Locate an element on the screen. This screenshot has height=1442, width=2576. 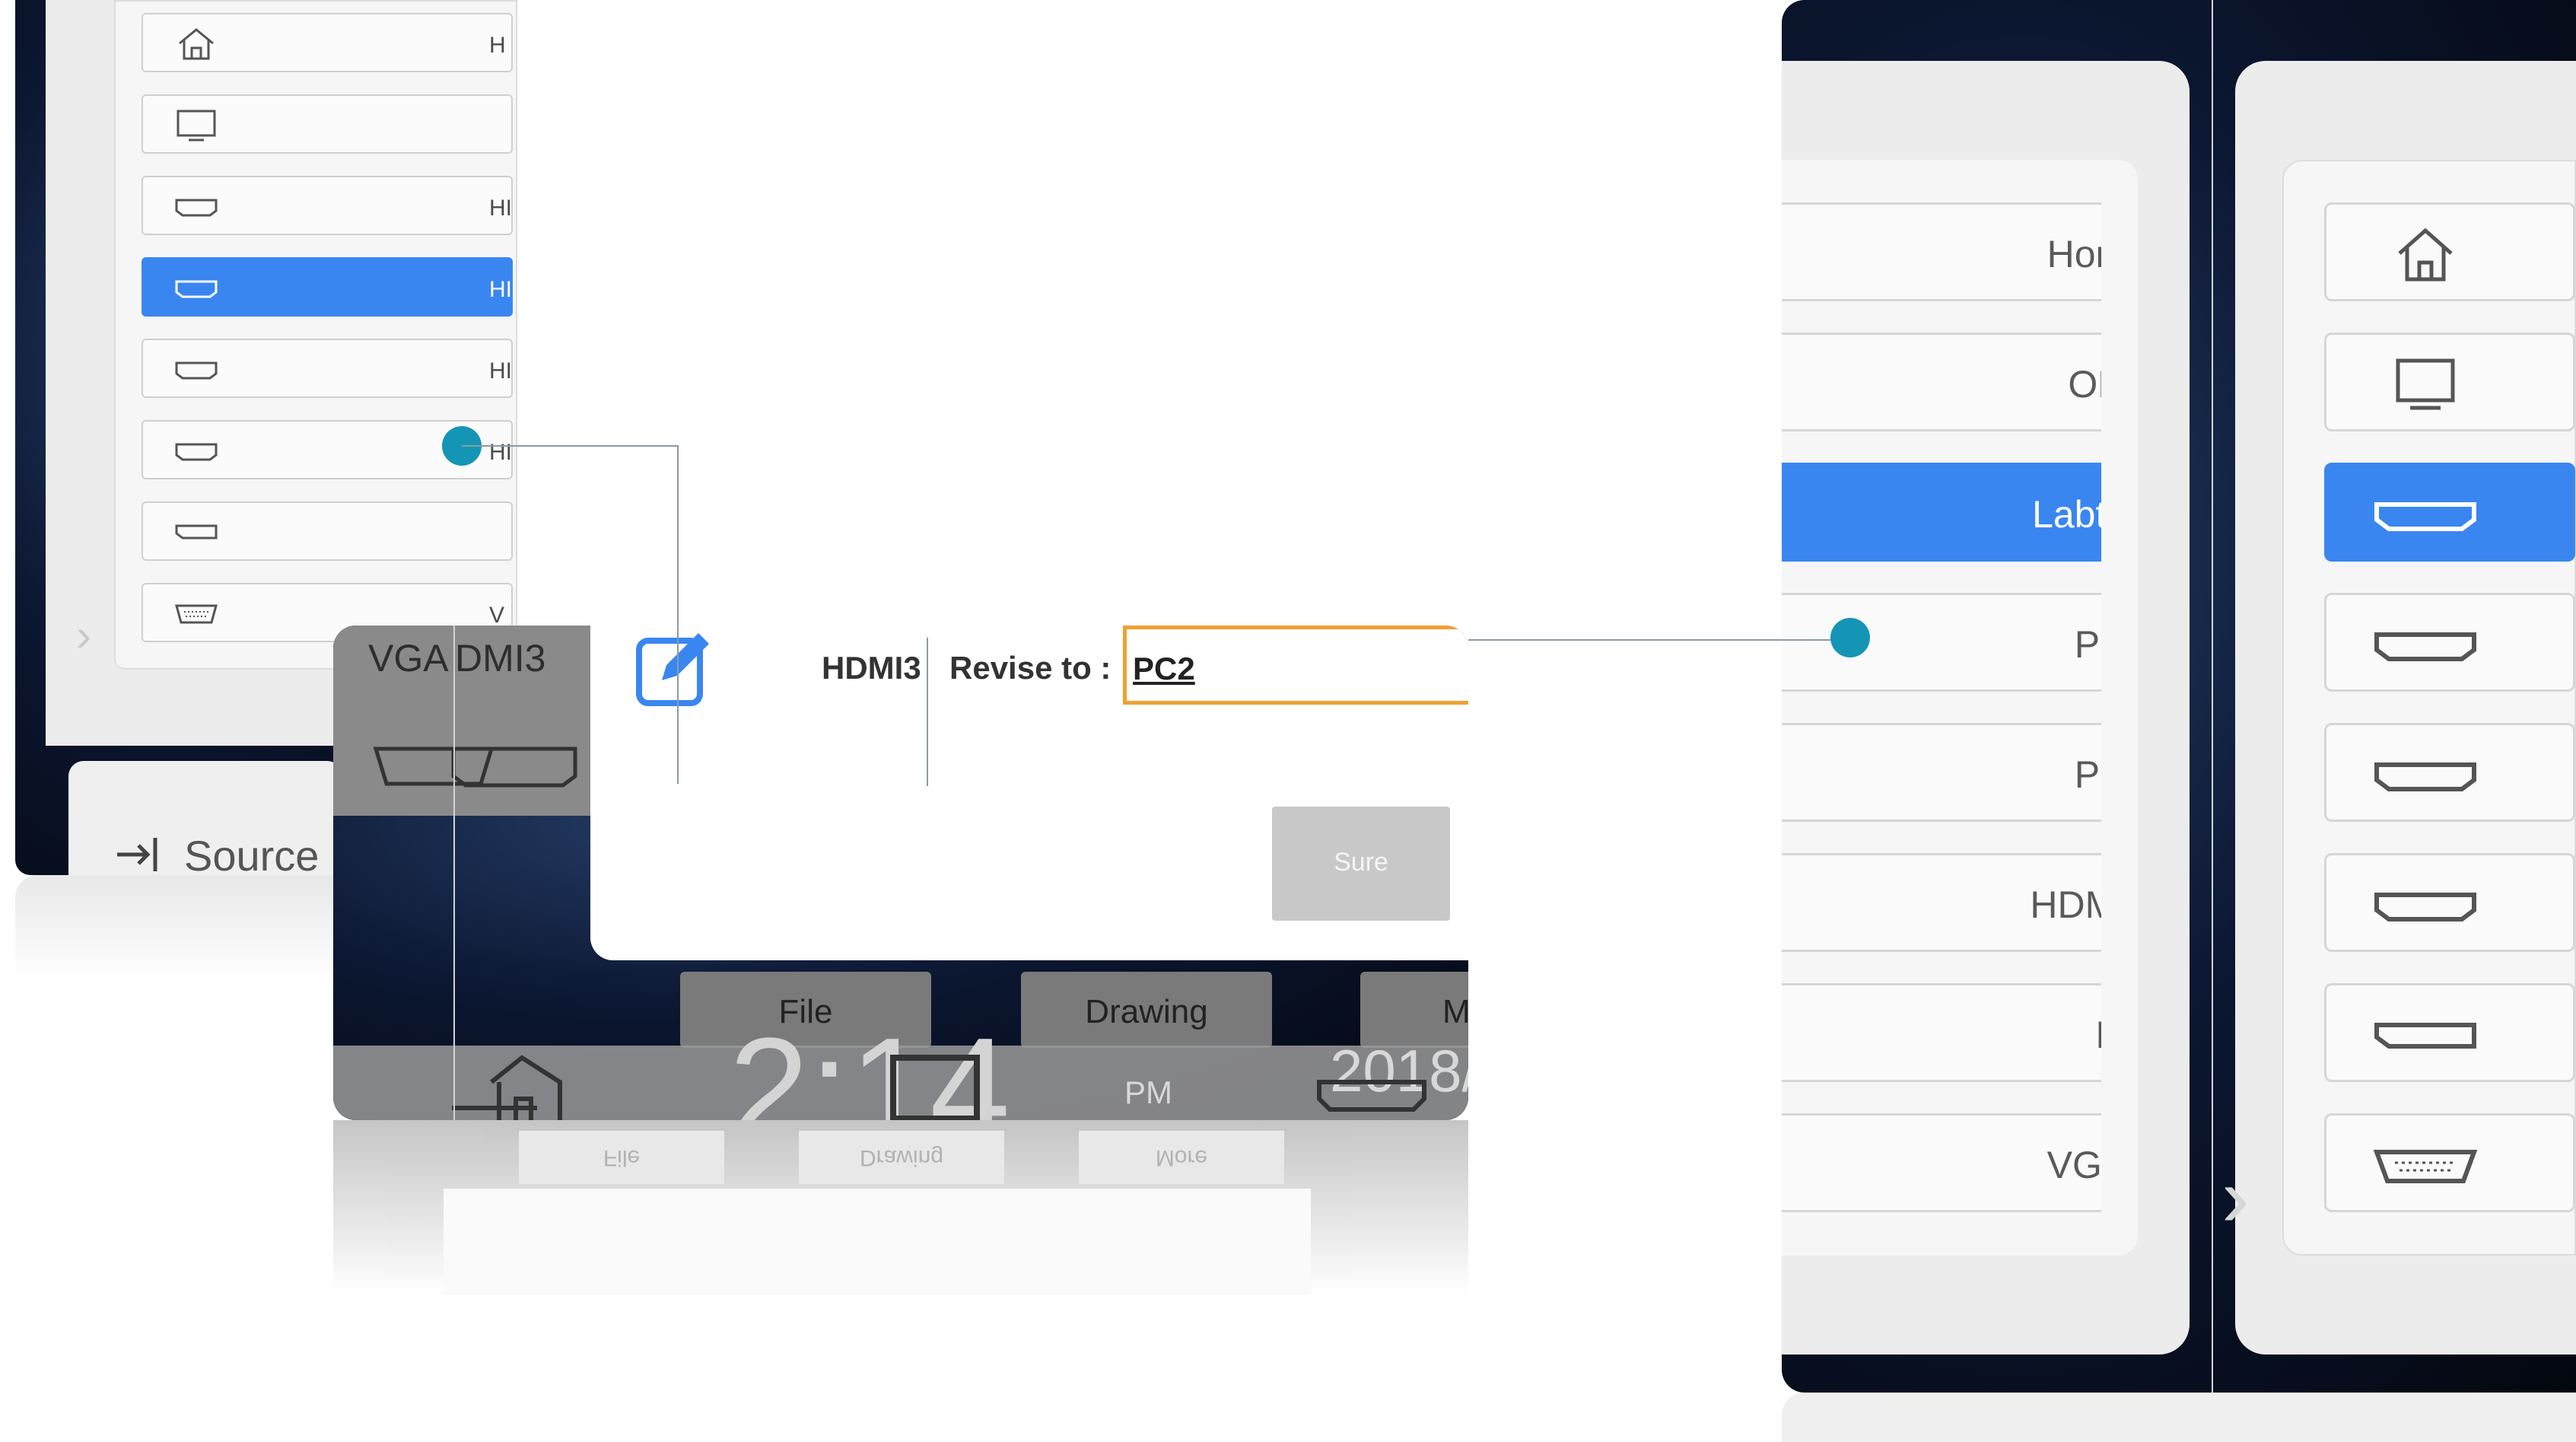
sure-button: Sure is located at coordinates (1361, 864).